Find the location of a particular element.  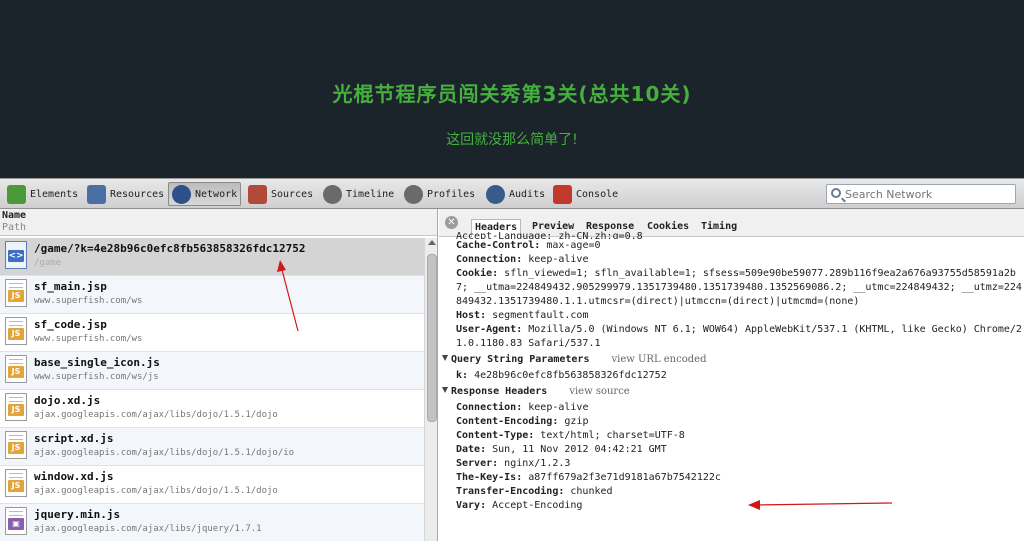

view-url-encoded-link: view URL encoded is located at coordinates (658, 359).